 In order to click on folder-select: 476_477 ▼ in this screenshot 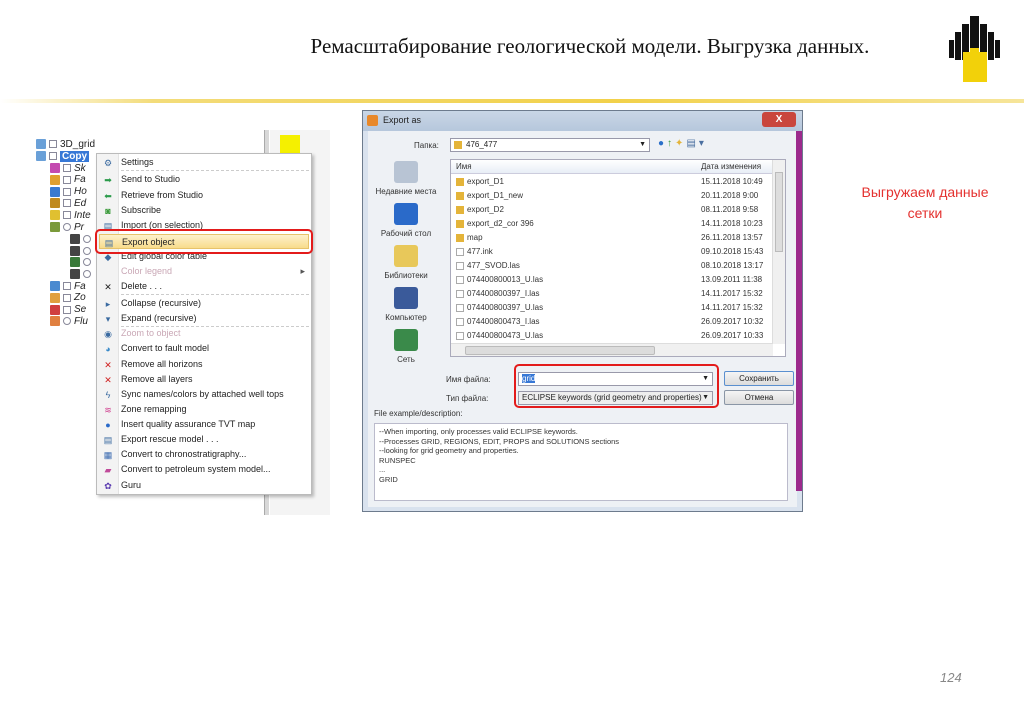, I will do `click(550, 145)`.